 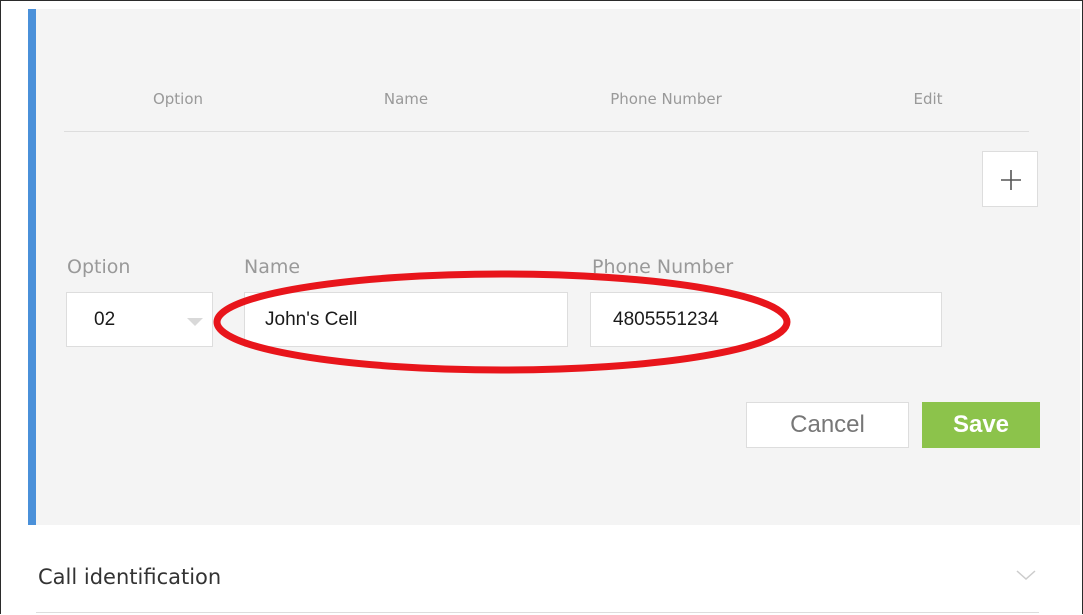 What do you see at coordinates (766, 319) in the screenshot?
I see `phone-number-field: 4805551234` at bounding box center [766, 319].